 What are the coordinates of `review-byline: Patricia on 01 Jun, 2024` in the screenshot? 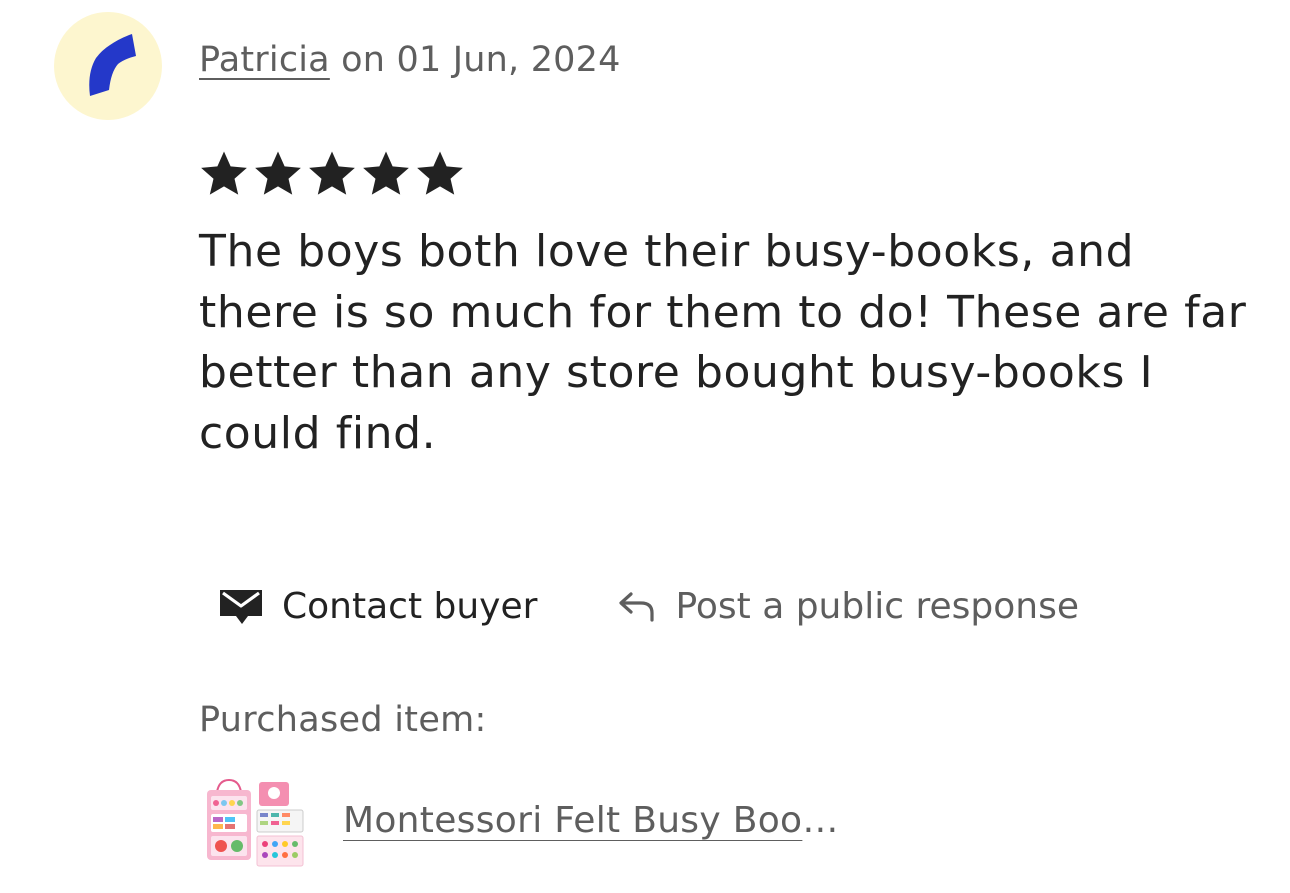 It's located at (410, 60).